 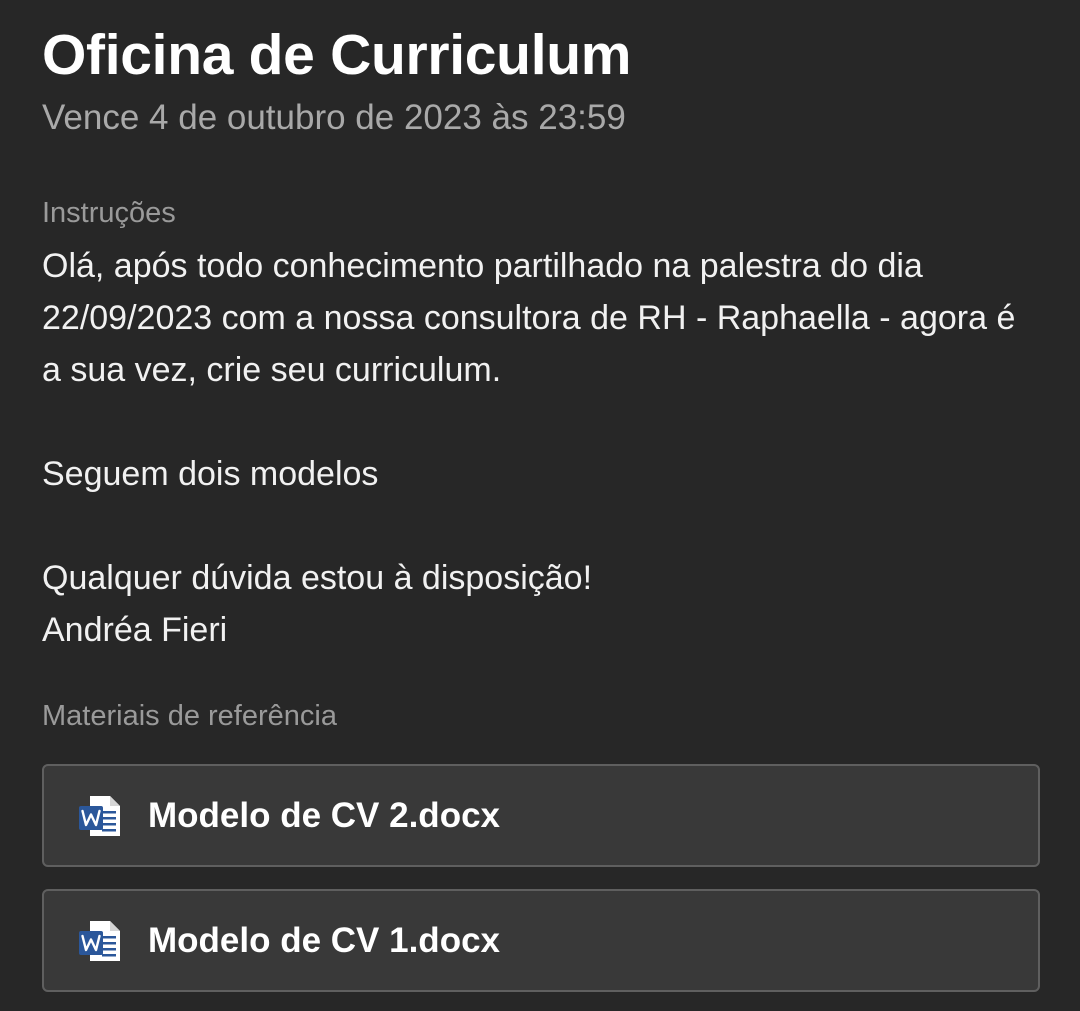 What do you see at coordinates (324, 940) in the screenshot?
I see `attachment-name: Modelo de CV 1.docx` at bounding box center [324, 940].